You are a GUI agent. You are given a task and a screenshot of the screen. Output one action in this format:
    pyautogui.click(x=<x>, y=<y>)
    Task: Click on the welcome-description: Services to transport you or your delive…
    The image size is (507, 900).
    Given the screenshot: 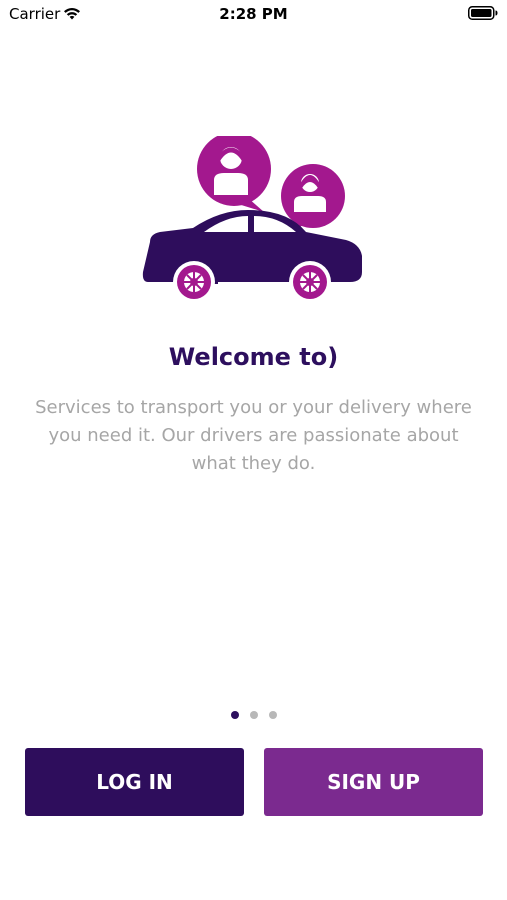 What is the action you would take?
    pyautogui.click(x=253, y=435)
    